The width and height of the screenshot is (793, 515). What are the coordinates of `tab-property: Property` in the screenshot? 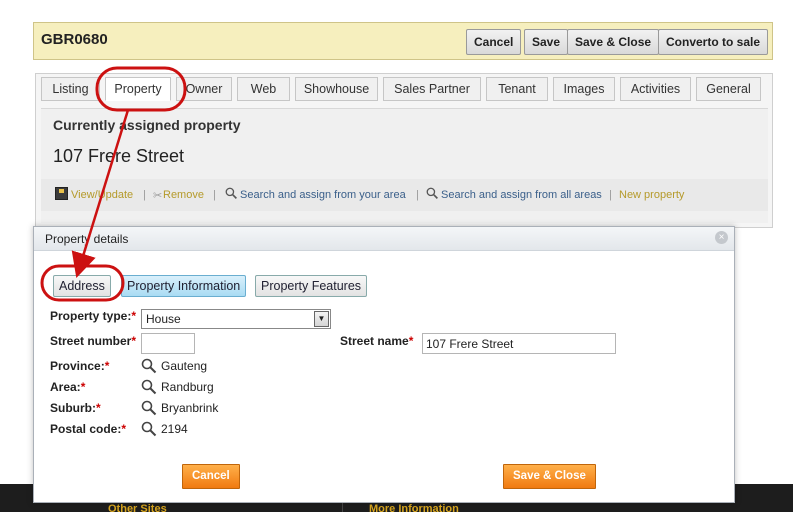 It's located at (138, 89).